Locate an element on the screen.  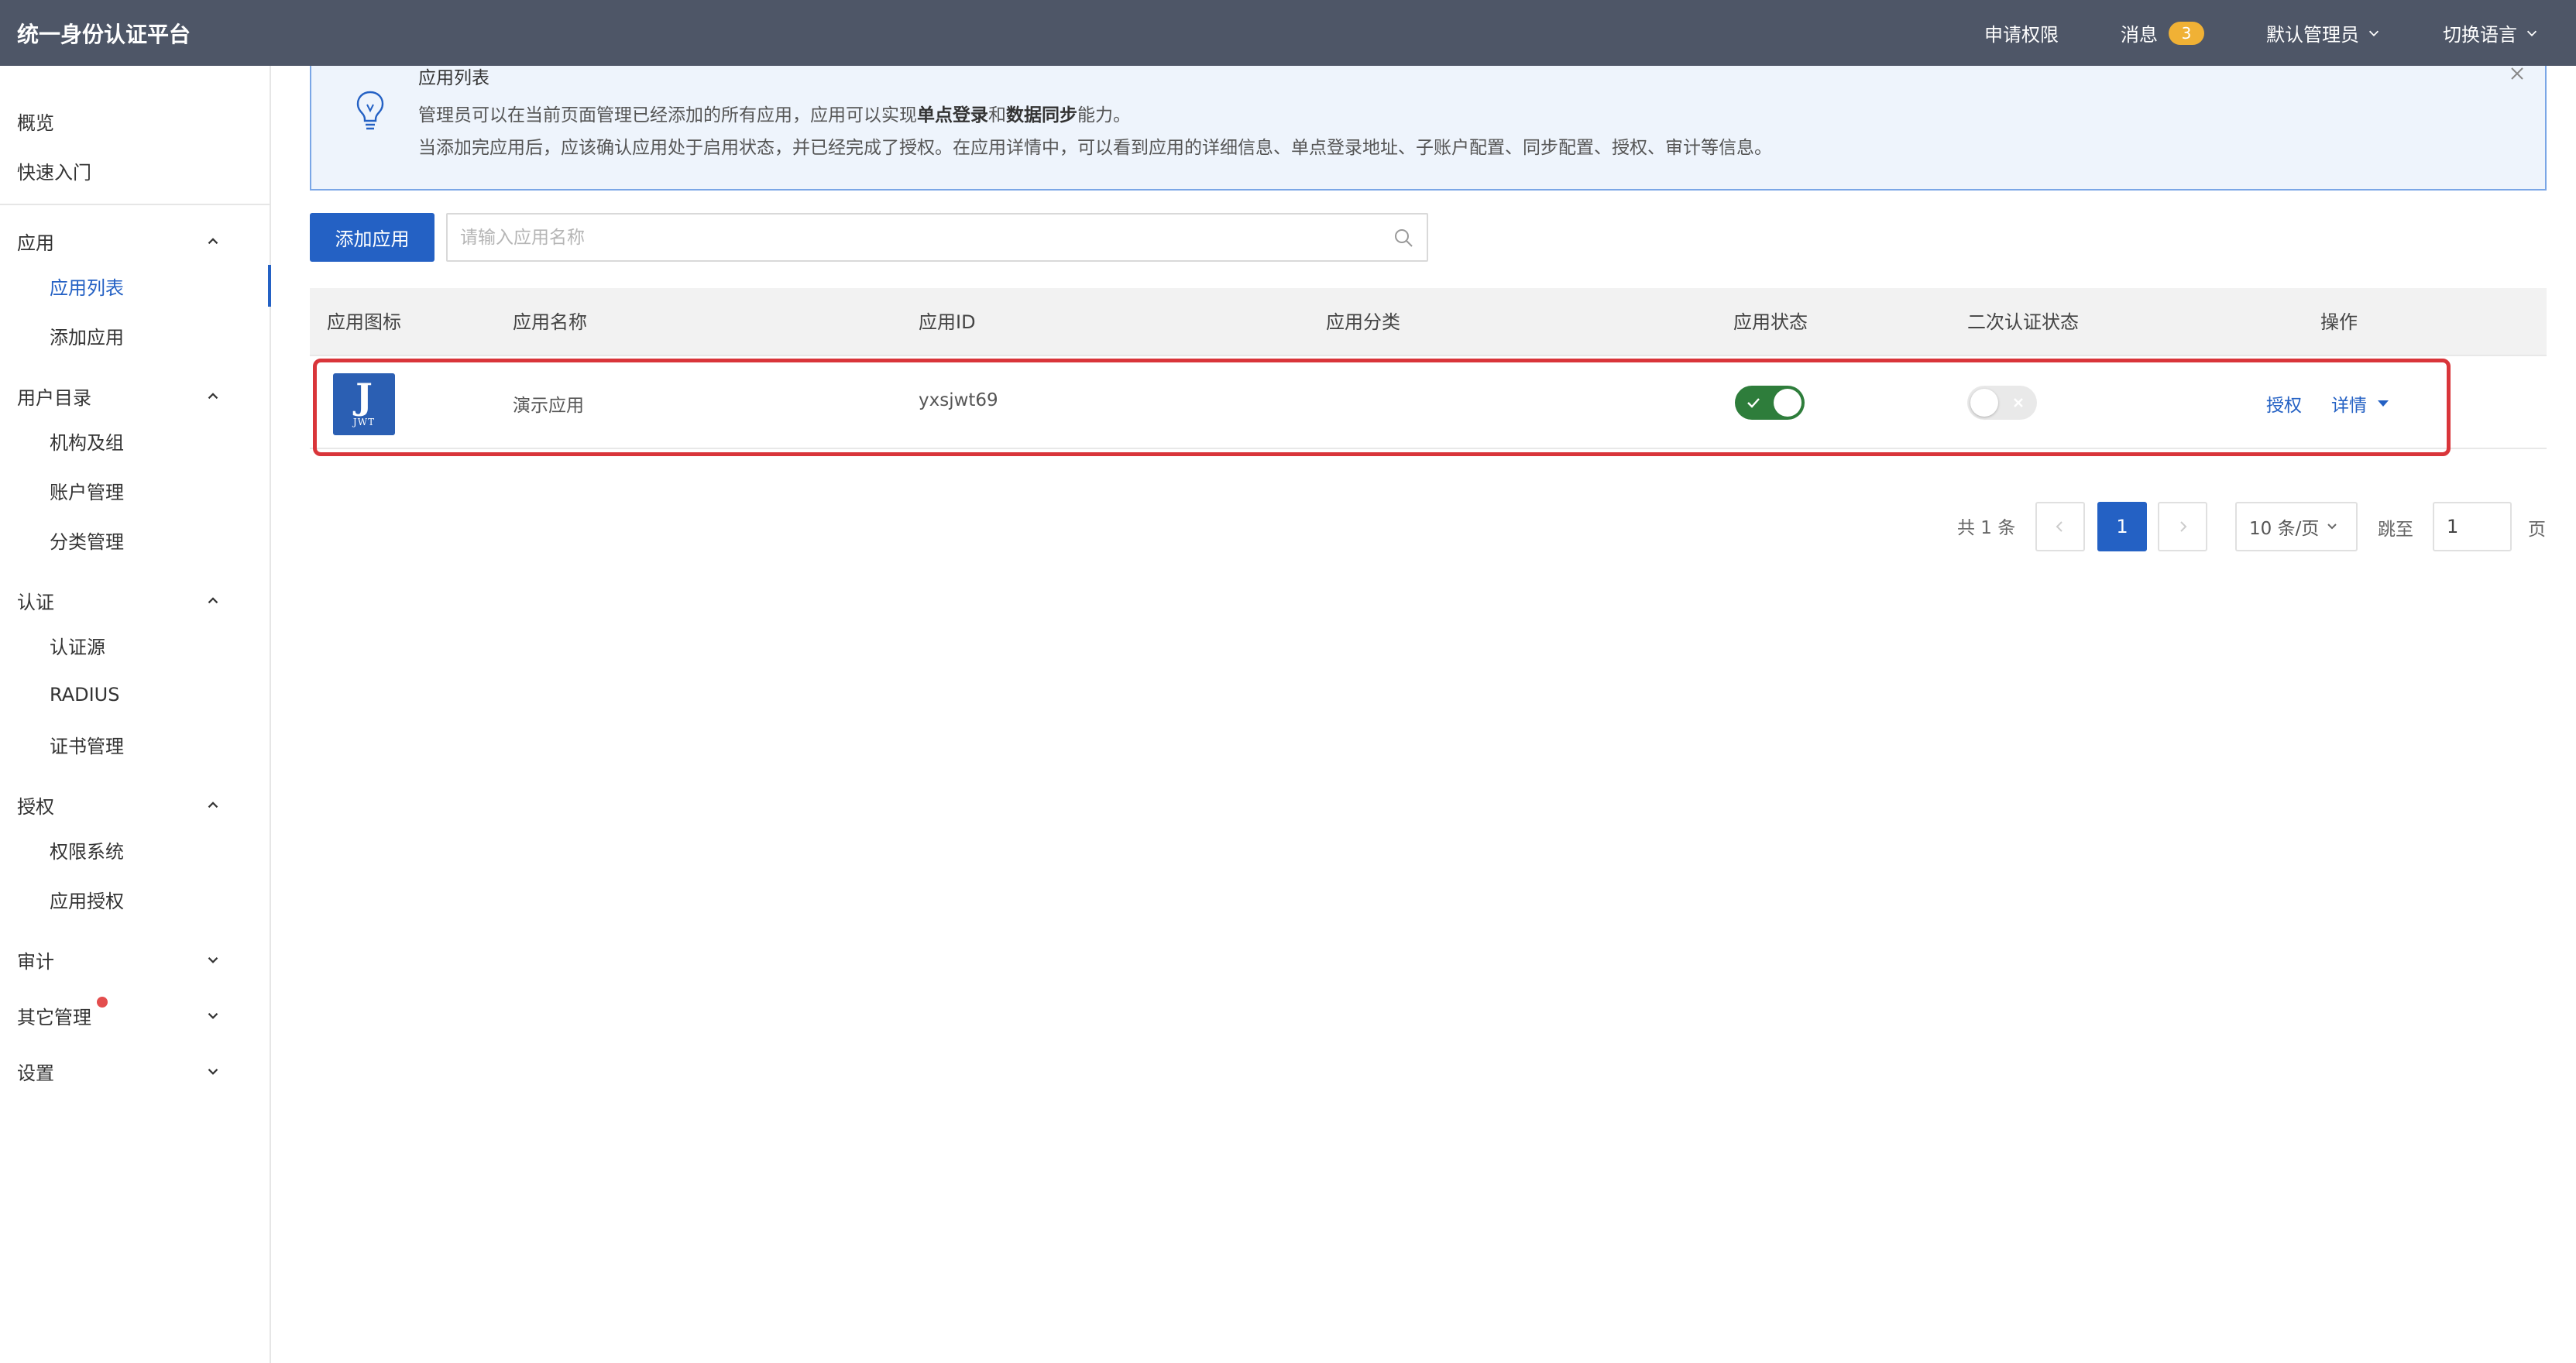
notice-bold-sync: 数据同步 is located at coordinates (1041, 115).